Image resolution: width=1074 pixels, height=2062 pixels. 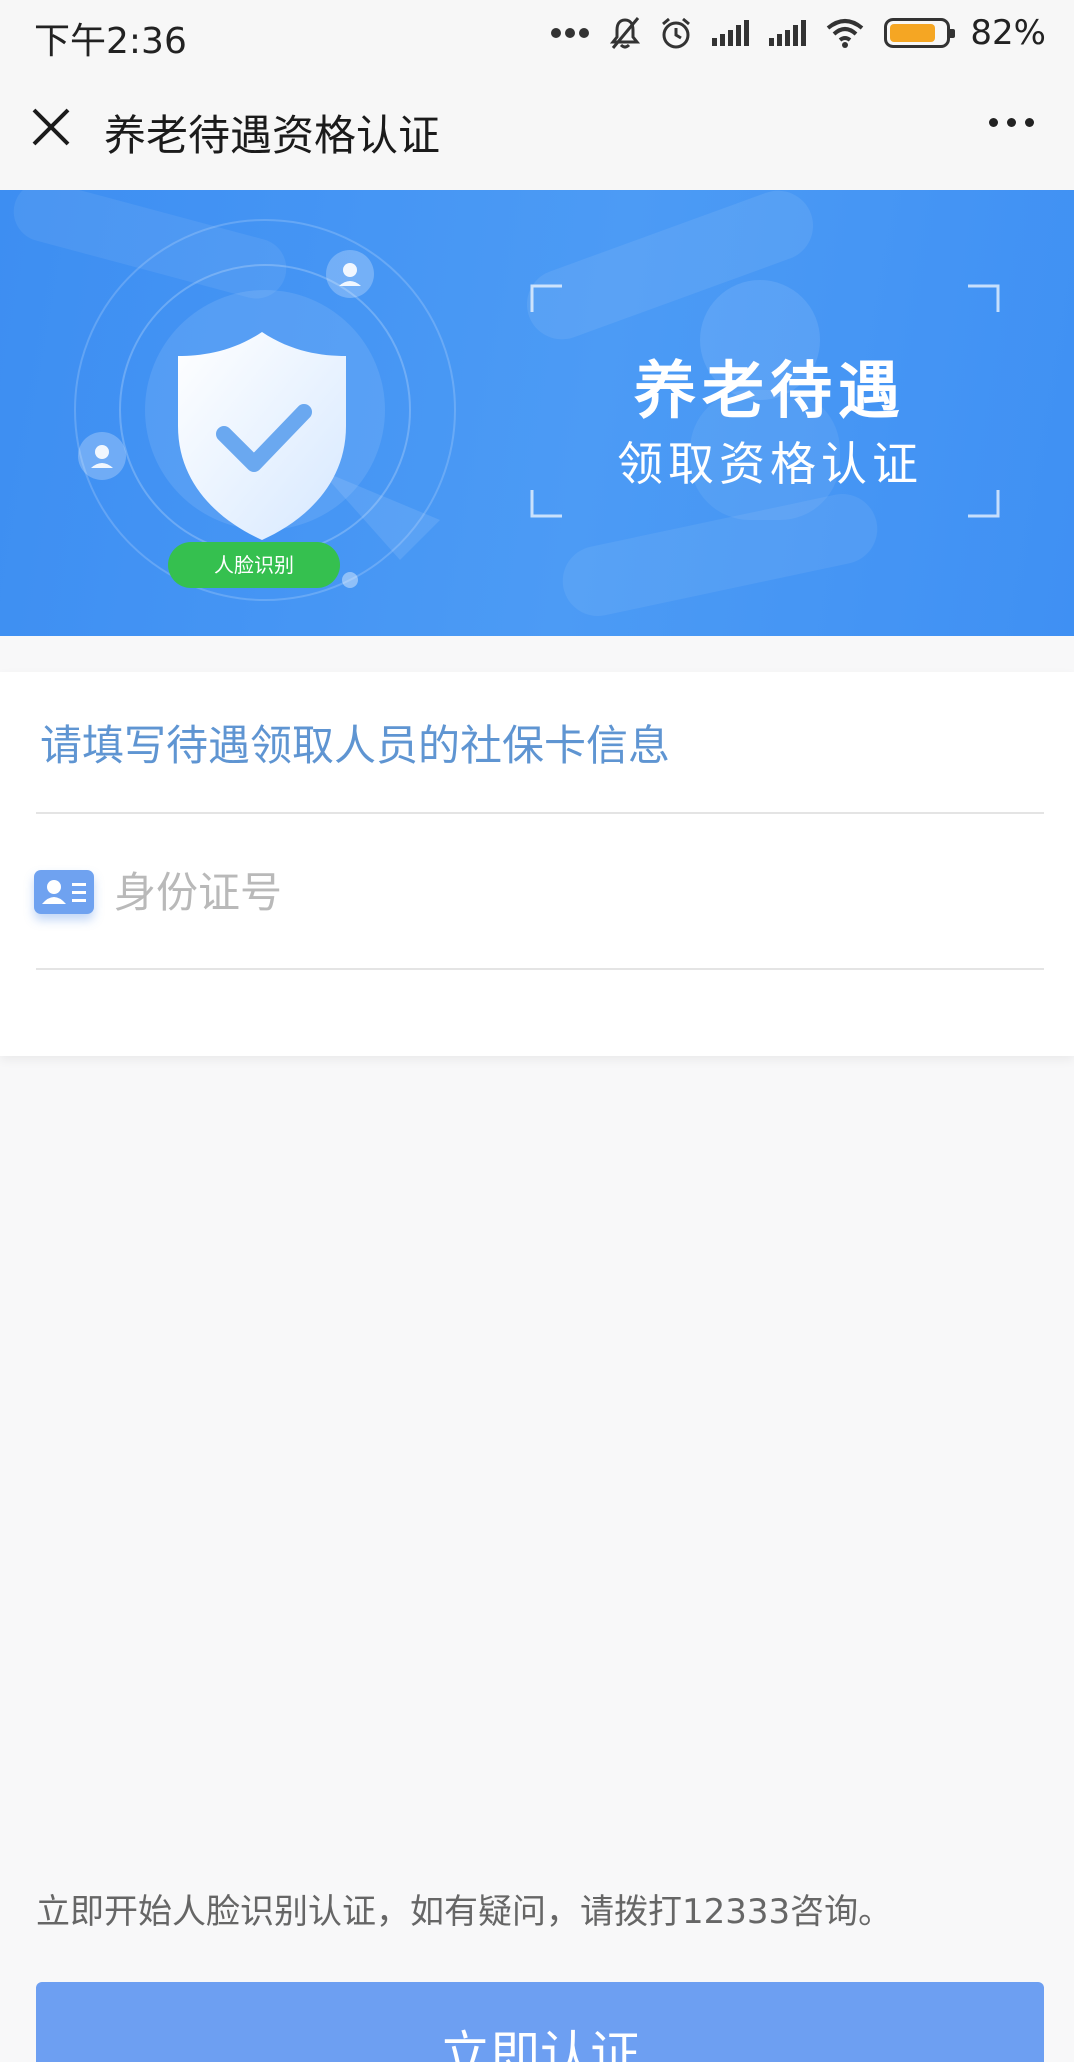 What do you see at coordinates (845, 33) in the screenshot?
I see `wifi-icon` at bounding box center [845, 33].